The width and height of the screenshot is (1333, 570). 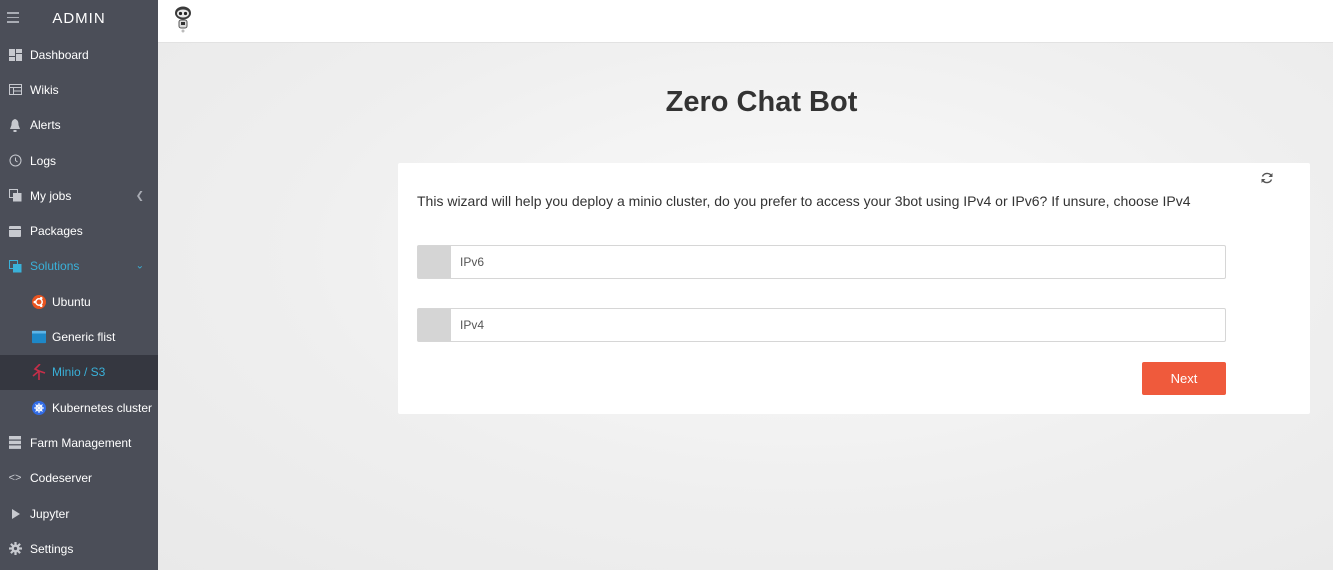 What do you see at coordinates (15, 478) in the screenshot?
I see `code-icon: <>` at bounding box center [15, 478].